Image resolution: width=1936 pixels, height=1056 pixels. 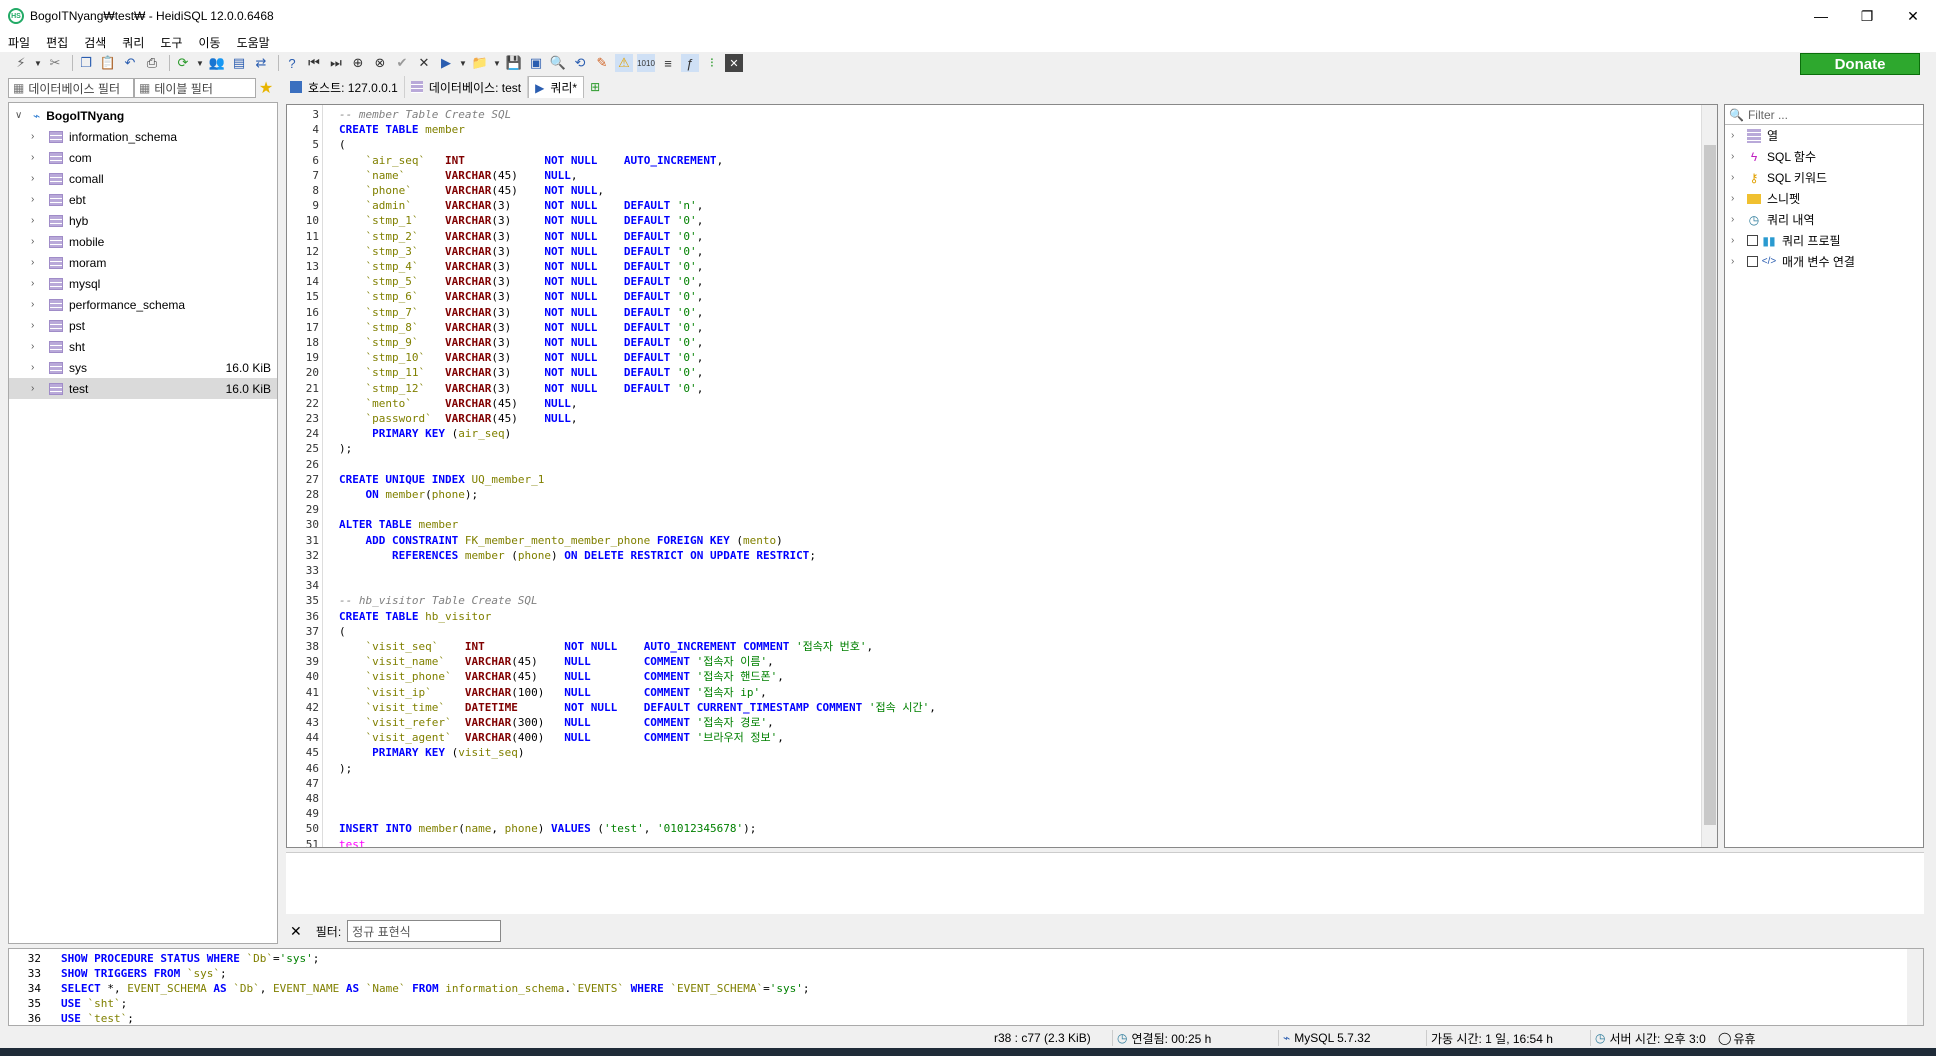 I want to click on tree-node-database: › ebt, so click(x=143, y=199).